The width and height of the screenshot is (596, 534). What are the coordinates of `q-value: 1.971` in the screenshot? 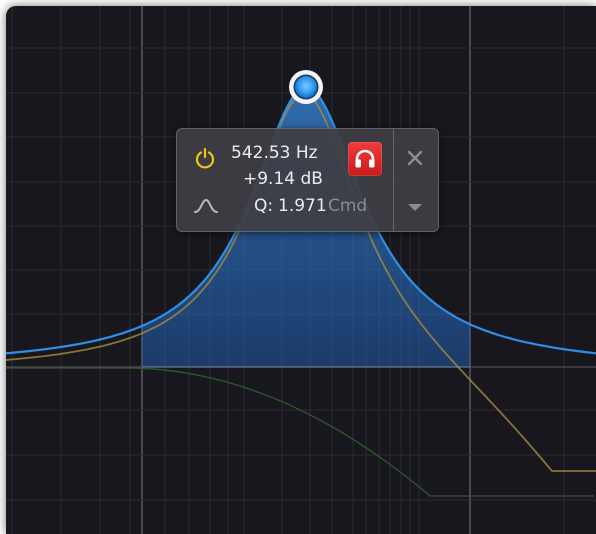 It's located at (302, 206).